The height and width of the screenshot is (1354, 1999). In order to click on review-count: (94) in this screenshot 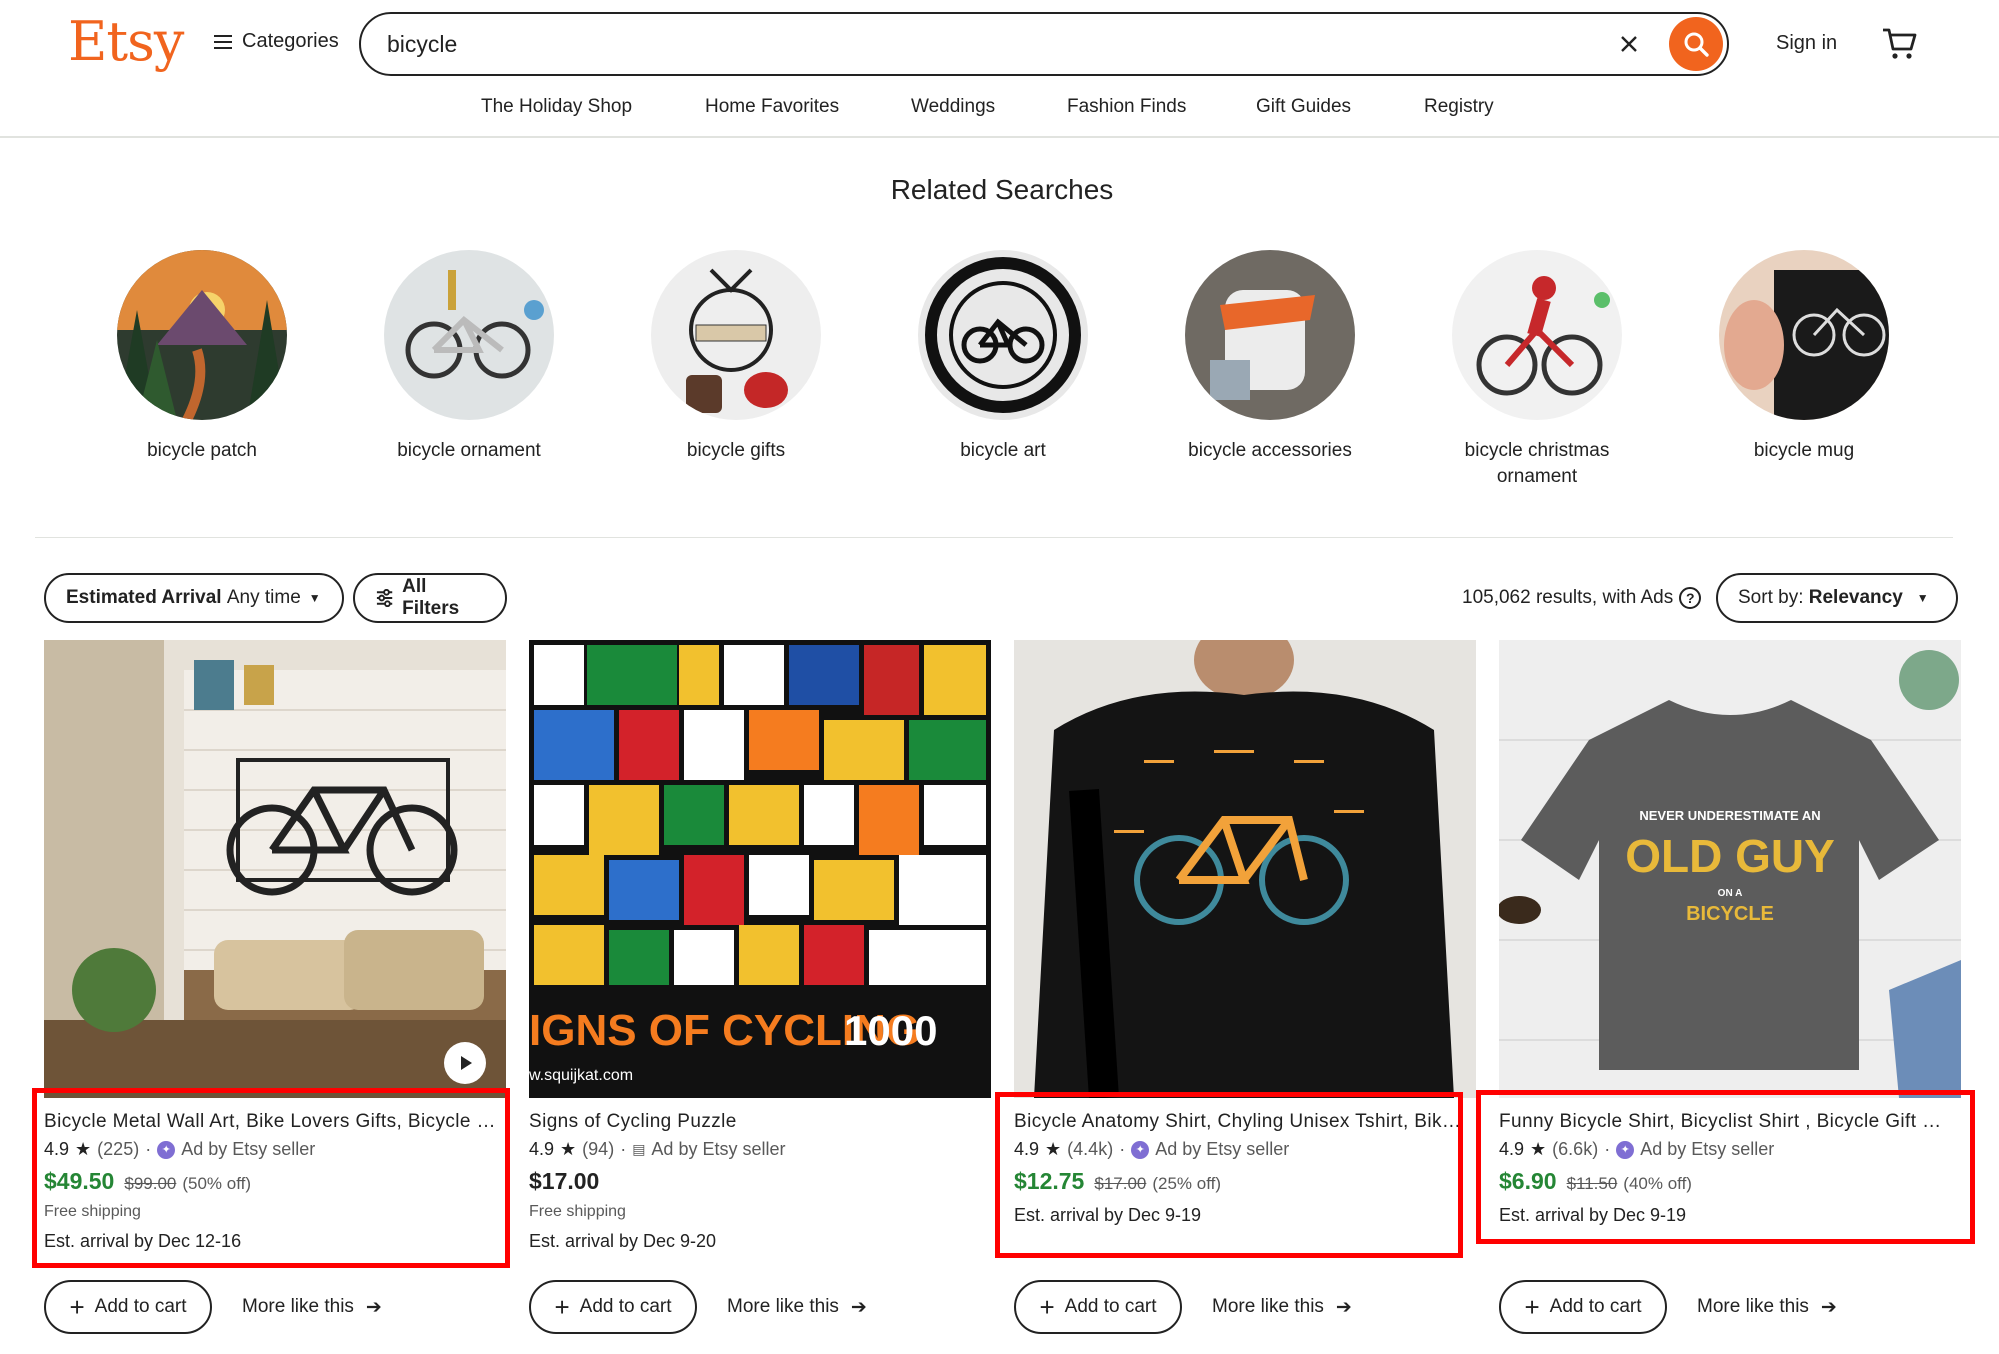, I will do `click(598, 1149)`.